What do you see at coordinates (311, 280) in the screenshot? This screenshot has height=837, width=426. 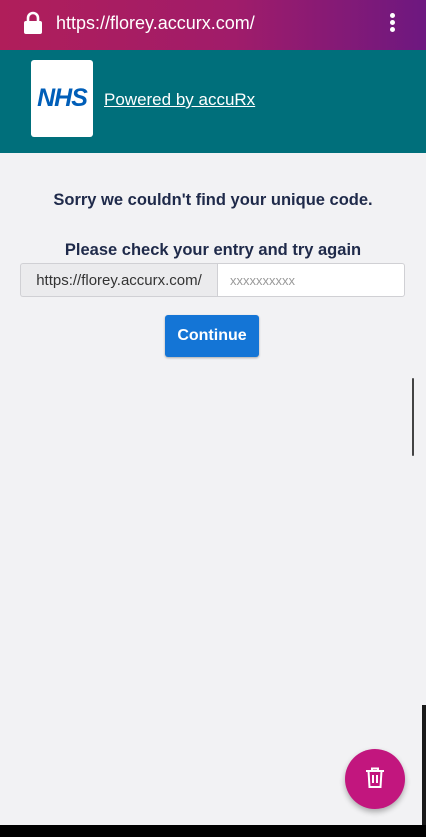 I see `unique-code-input` at bounding box center [311, 280].